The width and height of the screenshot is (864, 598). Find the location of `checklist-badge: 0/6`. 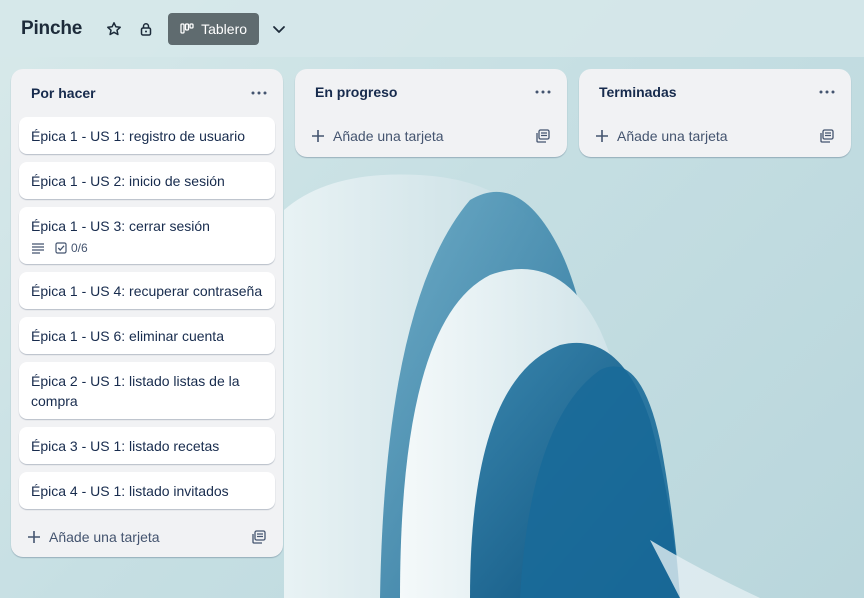

checklist-badge: 0/6 is located at coordinates (71, 248).